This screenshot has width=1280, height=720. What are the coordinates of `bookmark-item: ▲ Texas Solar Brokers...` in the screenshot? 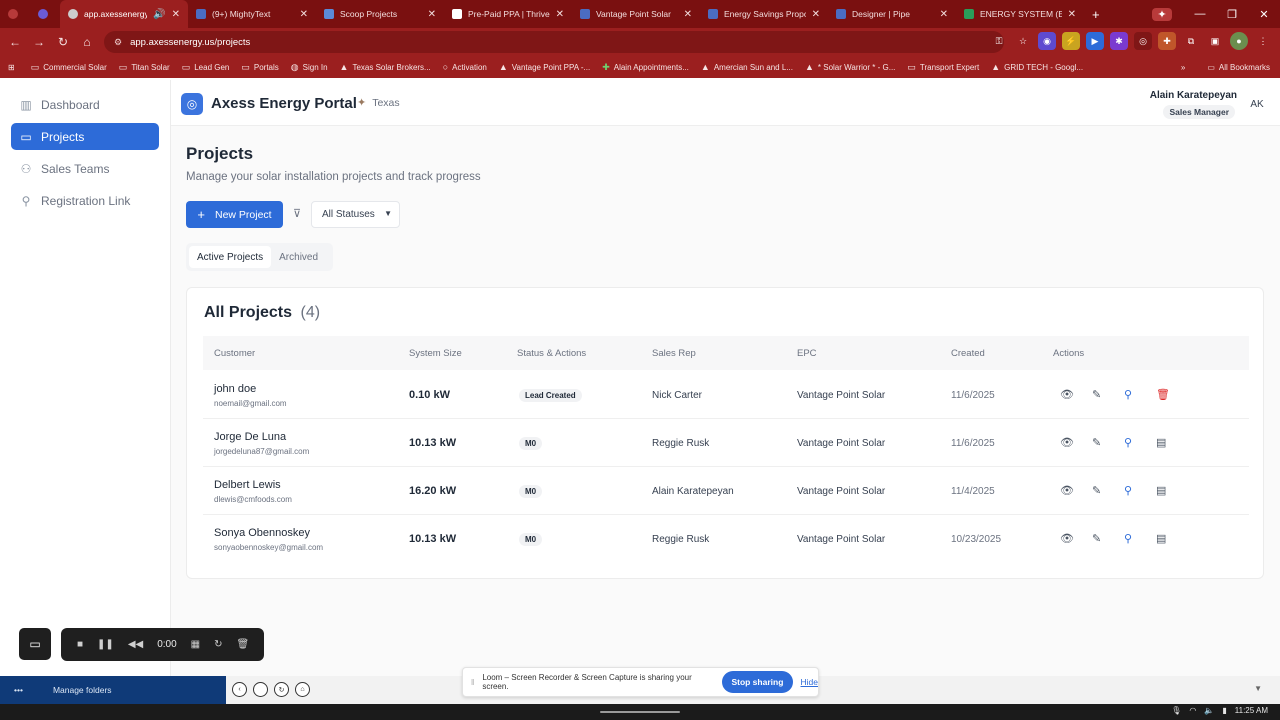 It's located at (385, 67).